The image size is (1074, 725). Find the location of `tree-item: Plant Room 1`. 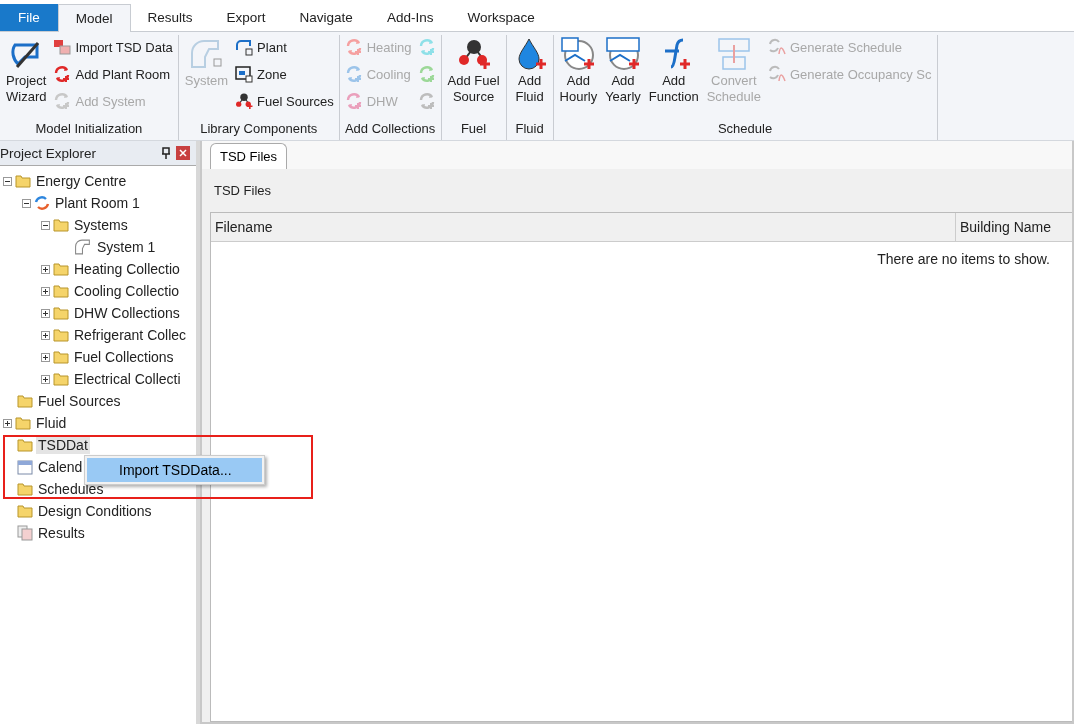

tree-item: Plant Room 1 is located at coordinates (97, 203).